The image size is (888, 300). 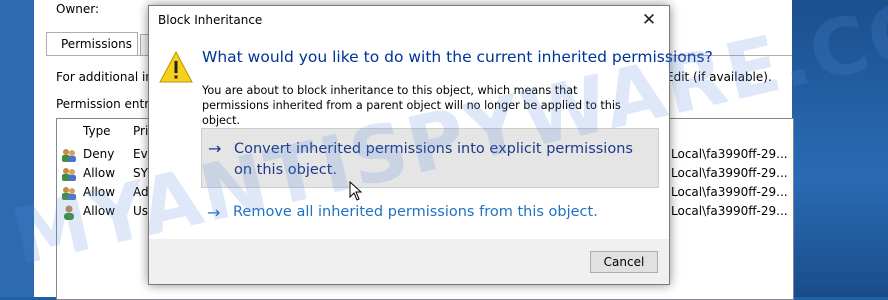 What do you see at coordinates (409, 261) in the screenshot?
I see `dialog-footer: Cancel` at bounding box center [409, 261].